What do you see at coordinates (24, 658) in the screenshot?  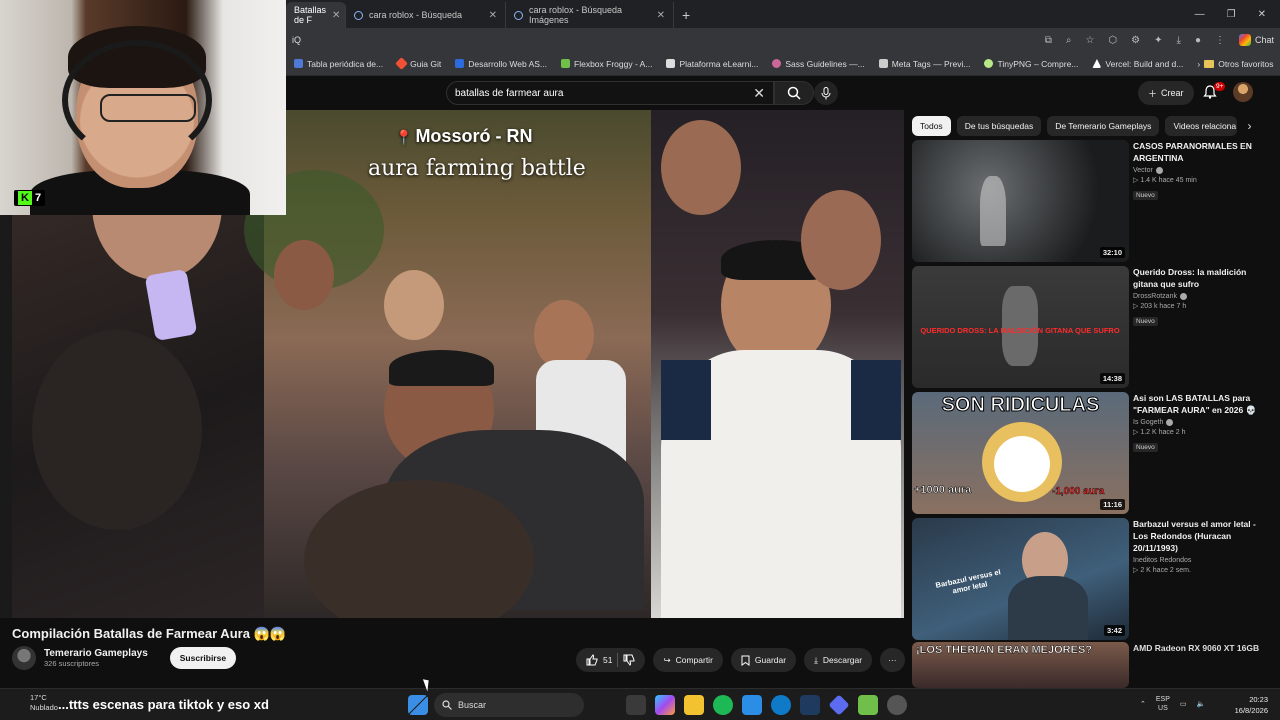 I see `channel-avatar` at bounding box center [24, 658].